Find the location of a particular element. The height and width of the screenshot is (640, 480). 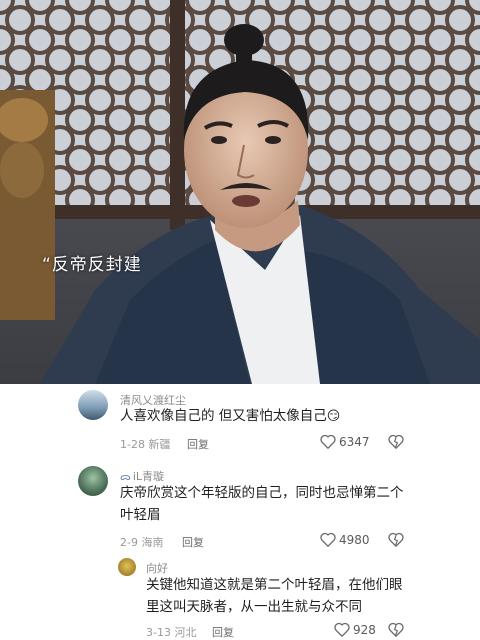

comment-text: 关键他知道这就是第二个叶轻眉，在他们眼 里这叫天脉者，从一出生就与众不同 is located at coordinates (296, 596).